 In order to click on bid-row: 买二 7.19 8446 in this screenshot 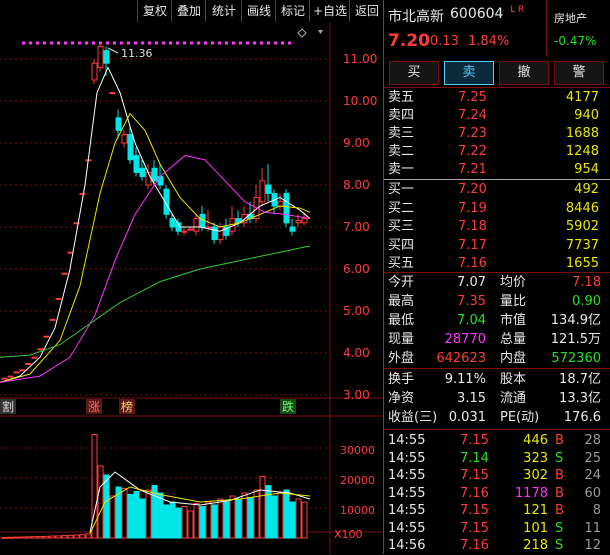, I will do `click(497, 209)`.